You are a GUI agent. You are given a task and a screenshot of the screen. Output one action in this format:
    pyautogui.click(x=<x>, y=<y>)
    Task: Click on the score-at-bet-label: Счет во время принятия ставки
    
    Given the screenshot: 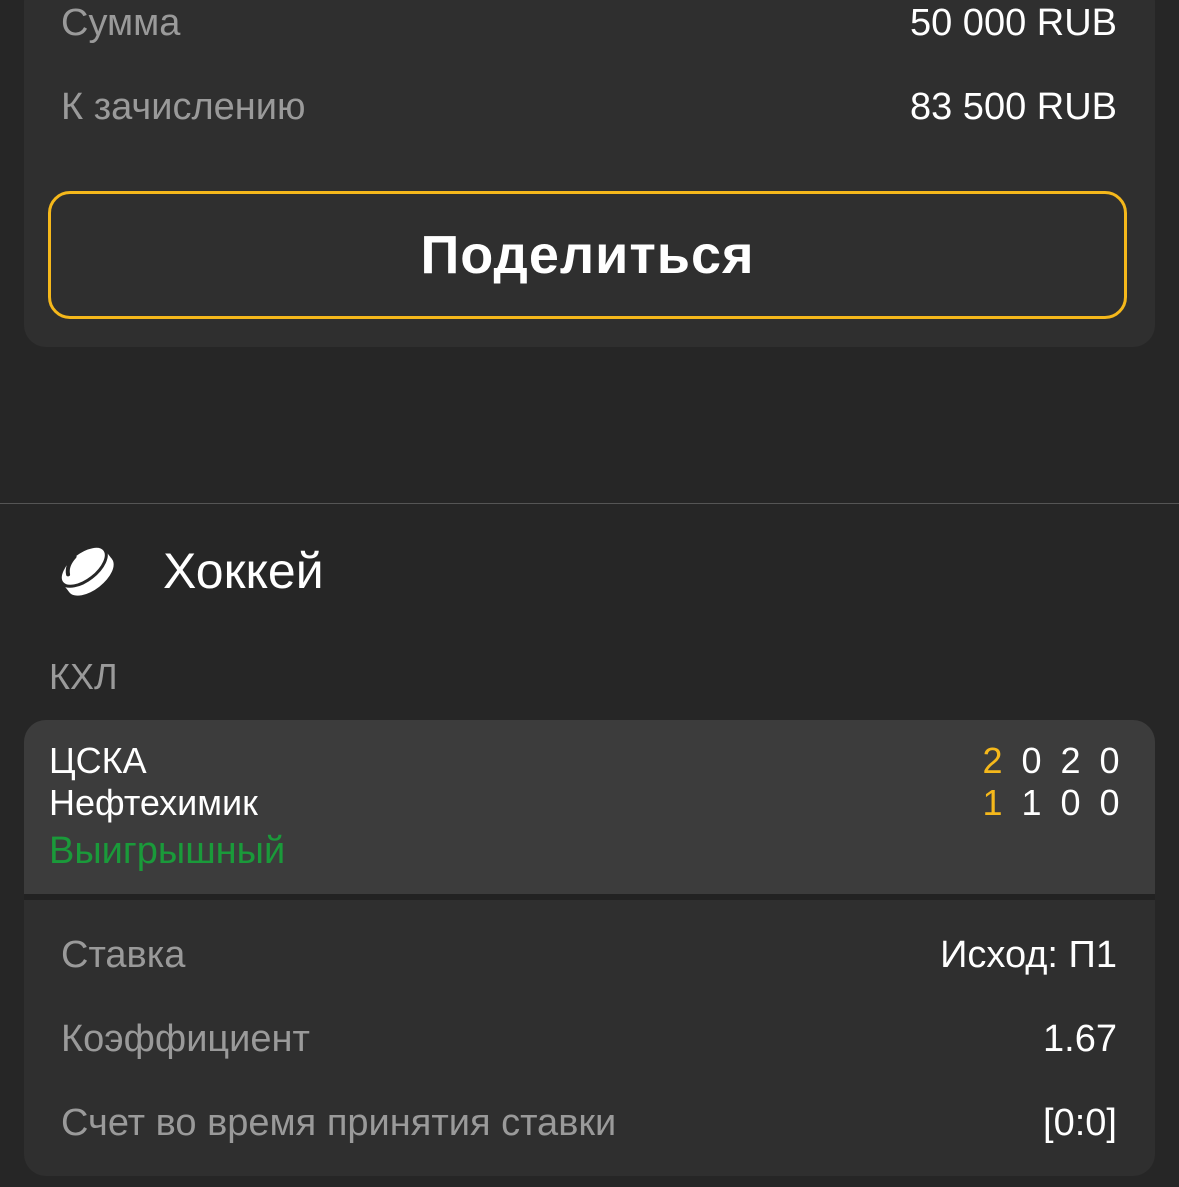 What is the action you would take?
    pyautogui.click(x=339, y=1122)
    